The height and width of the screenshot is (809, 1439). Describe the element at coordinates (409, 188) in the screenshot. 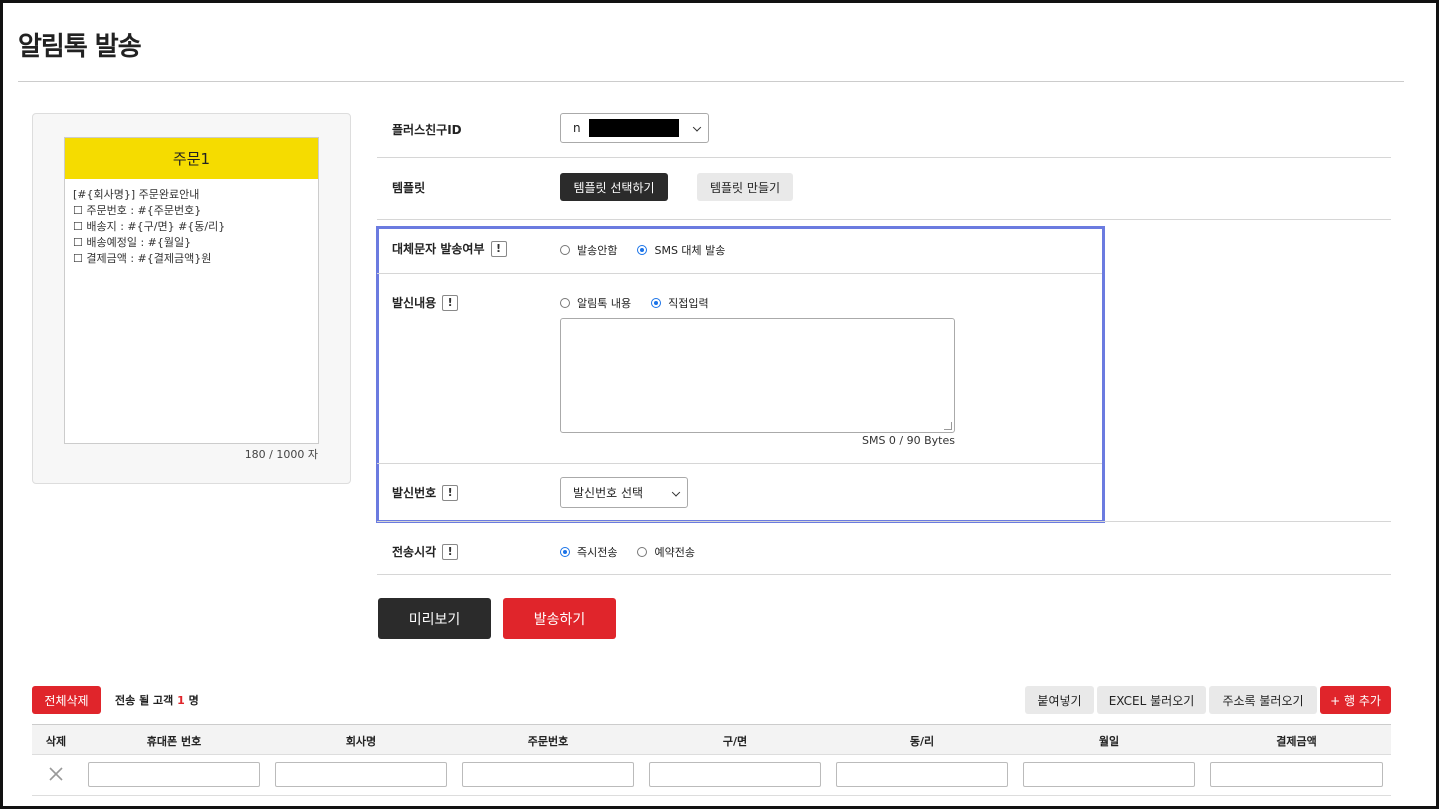

I see `template-label: 템플릿` at that location.